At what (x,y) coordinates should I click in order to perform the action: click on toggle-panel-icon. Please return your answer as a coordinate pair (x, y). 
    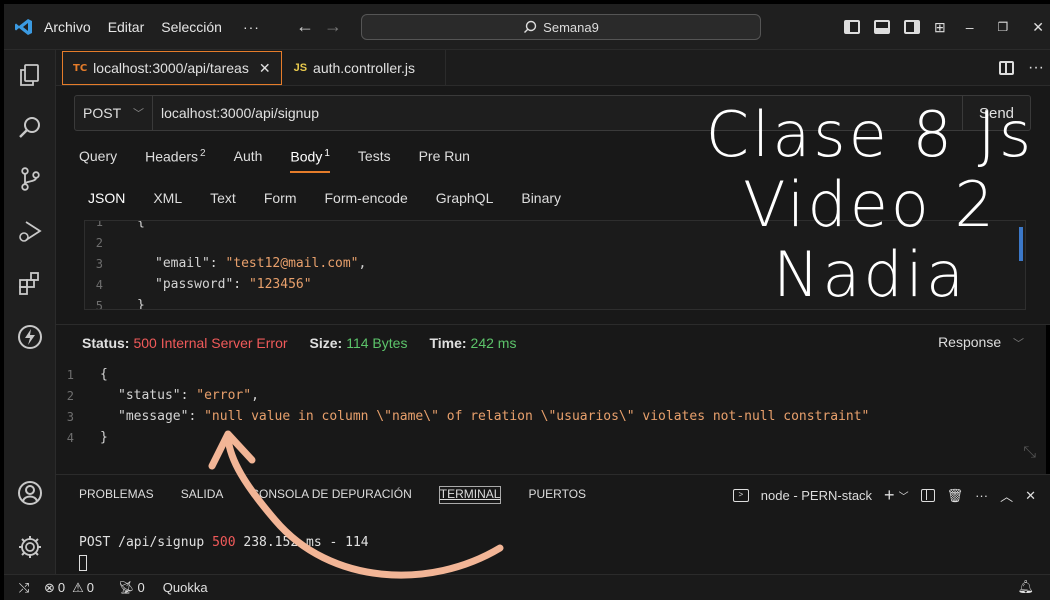
    Looking at the image, I should click on (881, 27).